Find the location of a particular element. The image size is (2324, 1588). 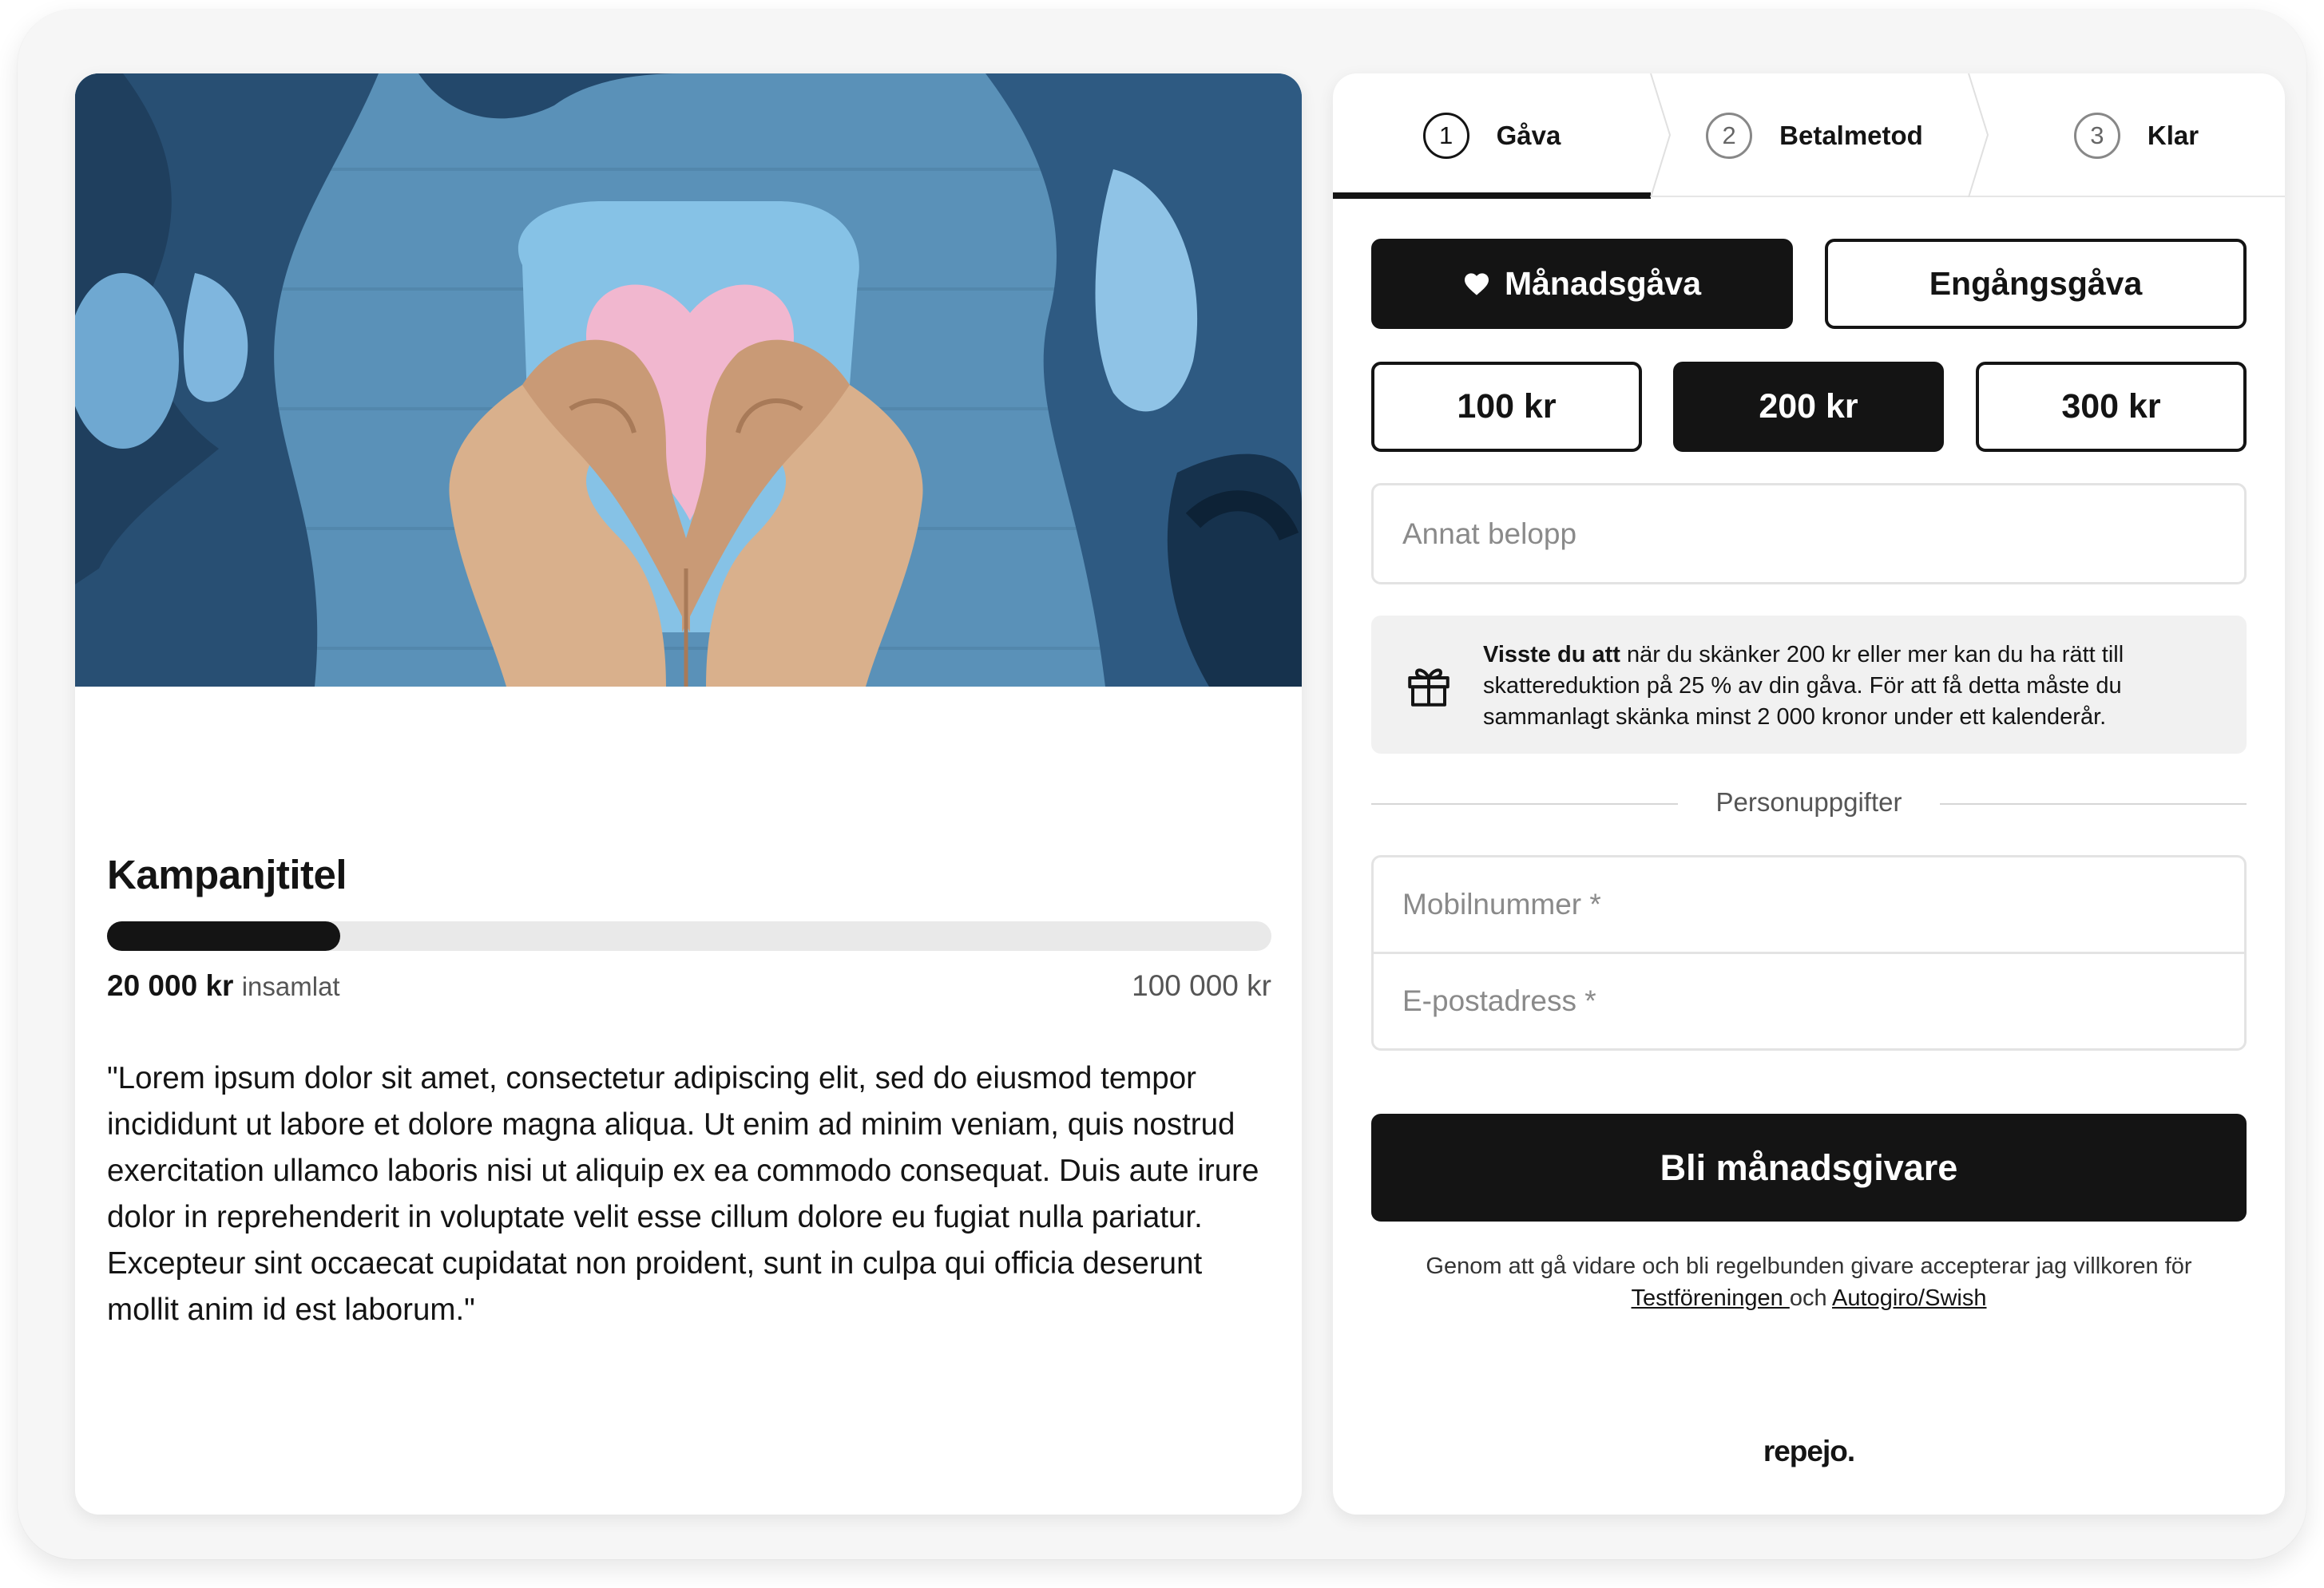

amount-option-100: 100 kr is located at coordinates (1506, 407).